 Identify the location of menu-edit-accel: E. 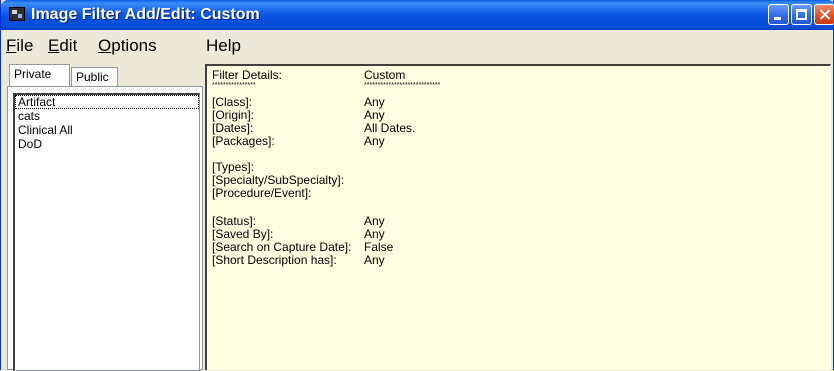
(54, 45).